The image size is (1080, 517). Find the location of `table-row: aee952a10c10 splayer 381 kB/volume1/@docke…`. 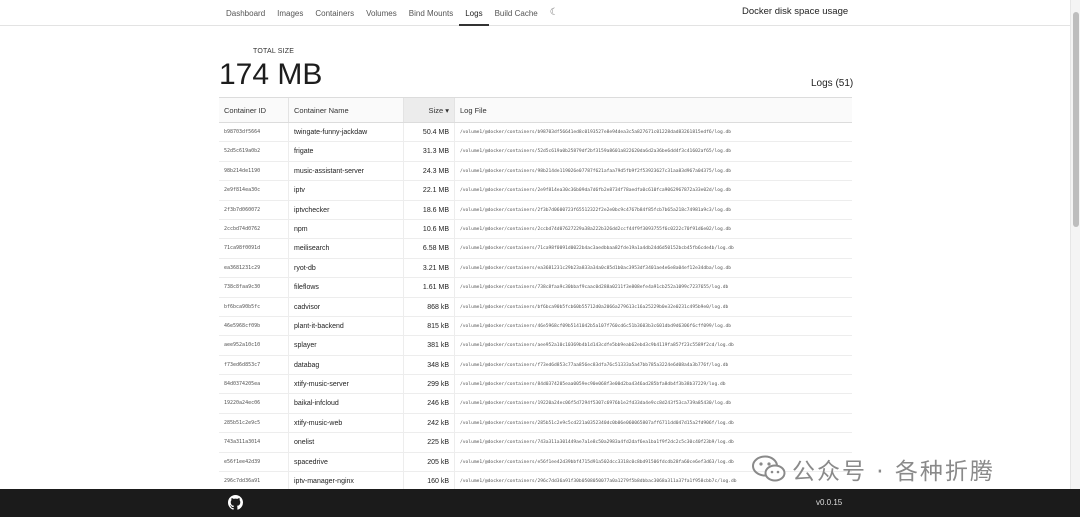

table-row: aee952a10c10 splayer 381 kB/volume1/@docke… is located at coordinates (535, 346).